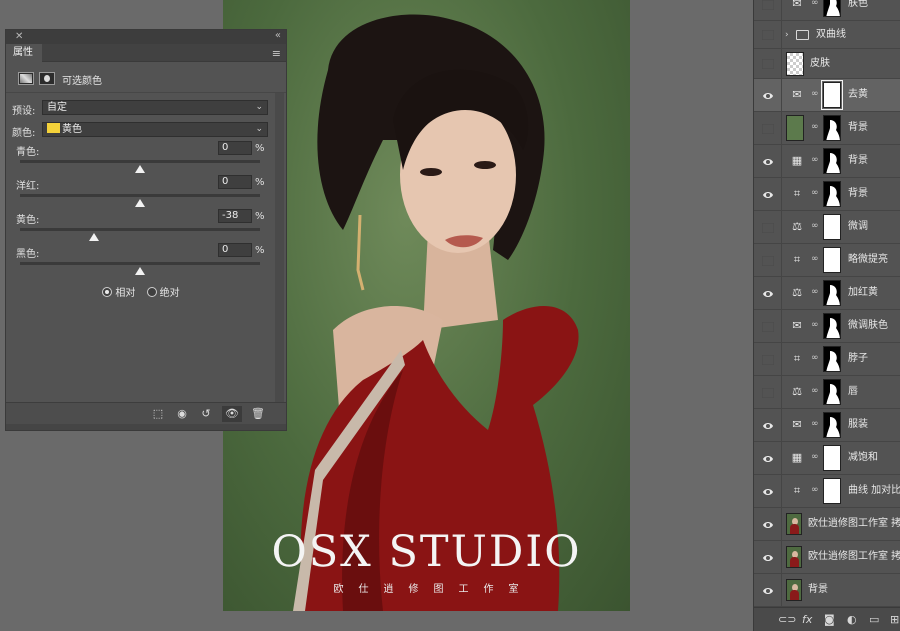  What do you see at coordinates (827, 293) in the screenshot?
I see `layer-row: ⚖ ∞ 加红黄` at bounding box center [827, 293].